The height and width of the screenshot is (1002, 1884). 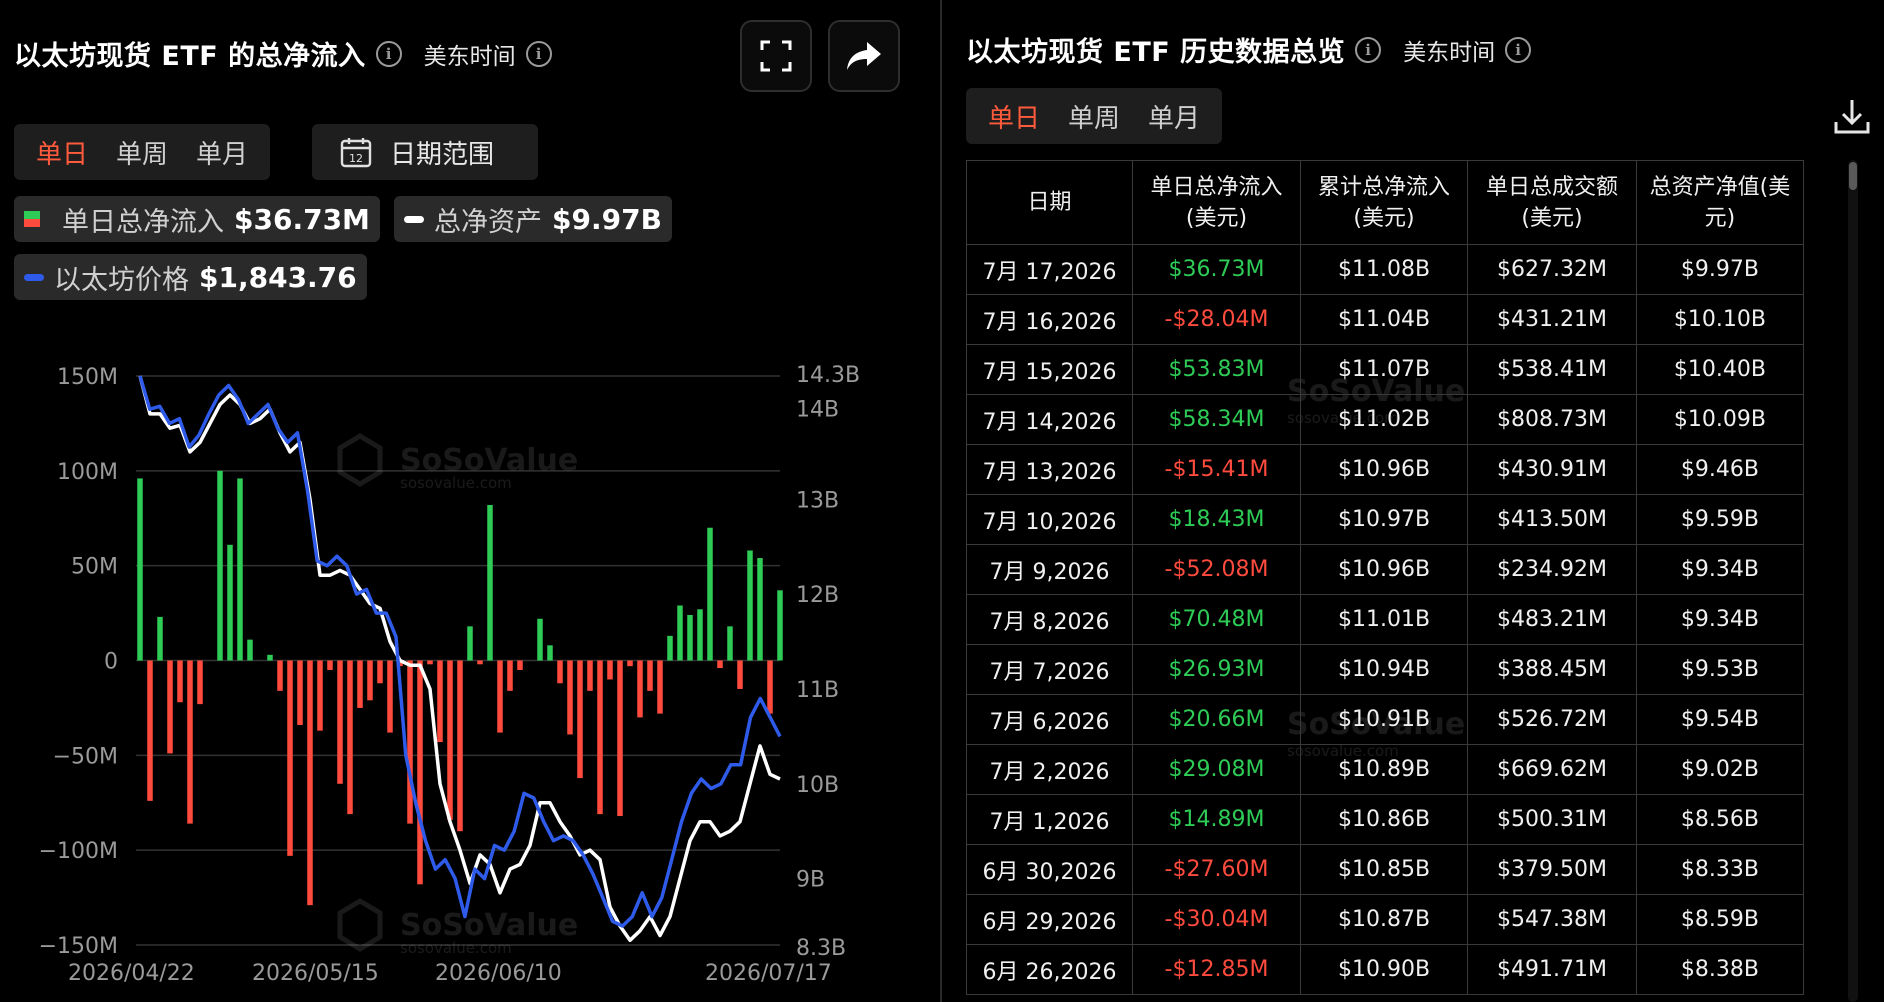 I want to click on right-axis-tick-label: 11B, so click(x=817, y=690).